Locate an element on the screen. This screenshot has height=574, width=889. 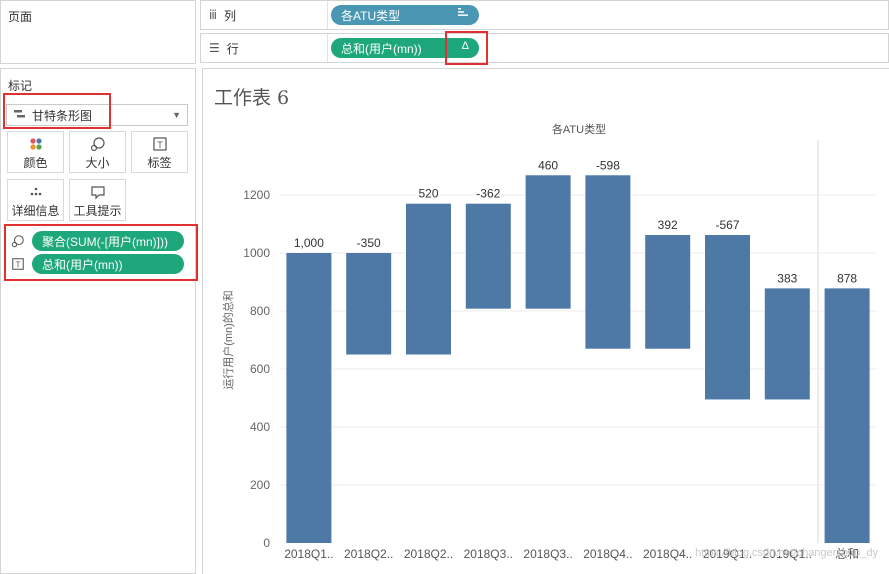
y-tick-label: 0 is located at coordinates (266, 543).